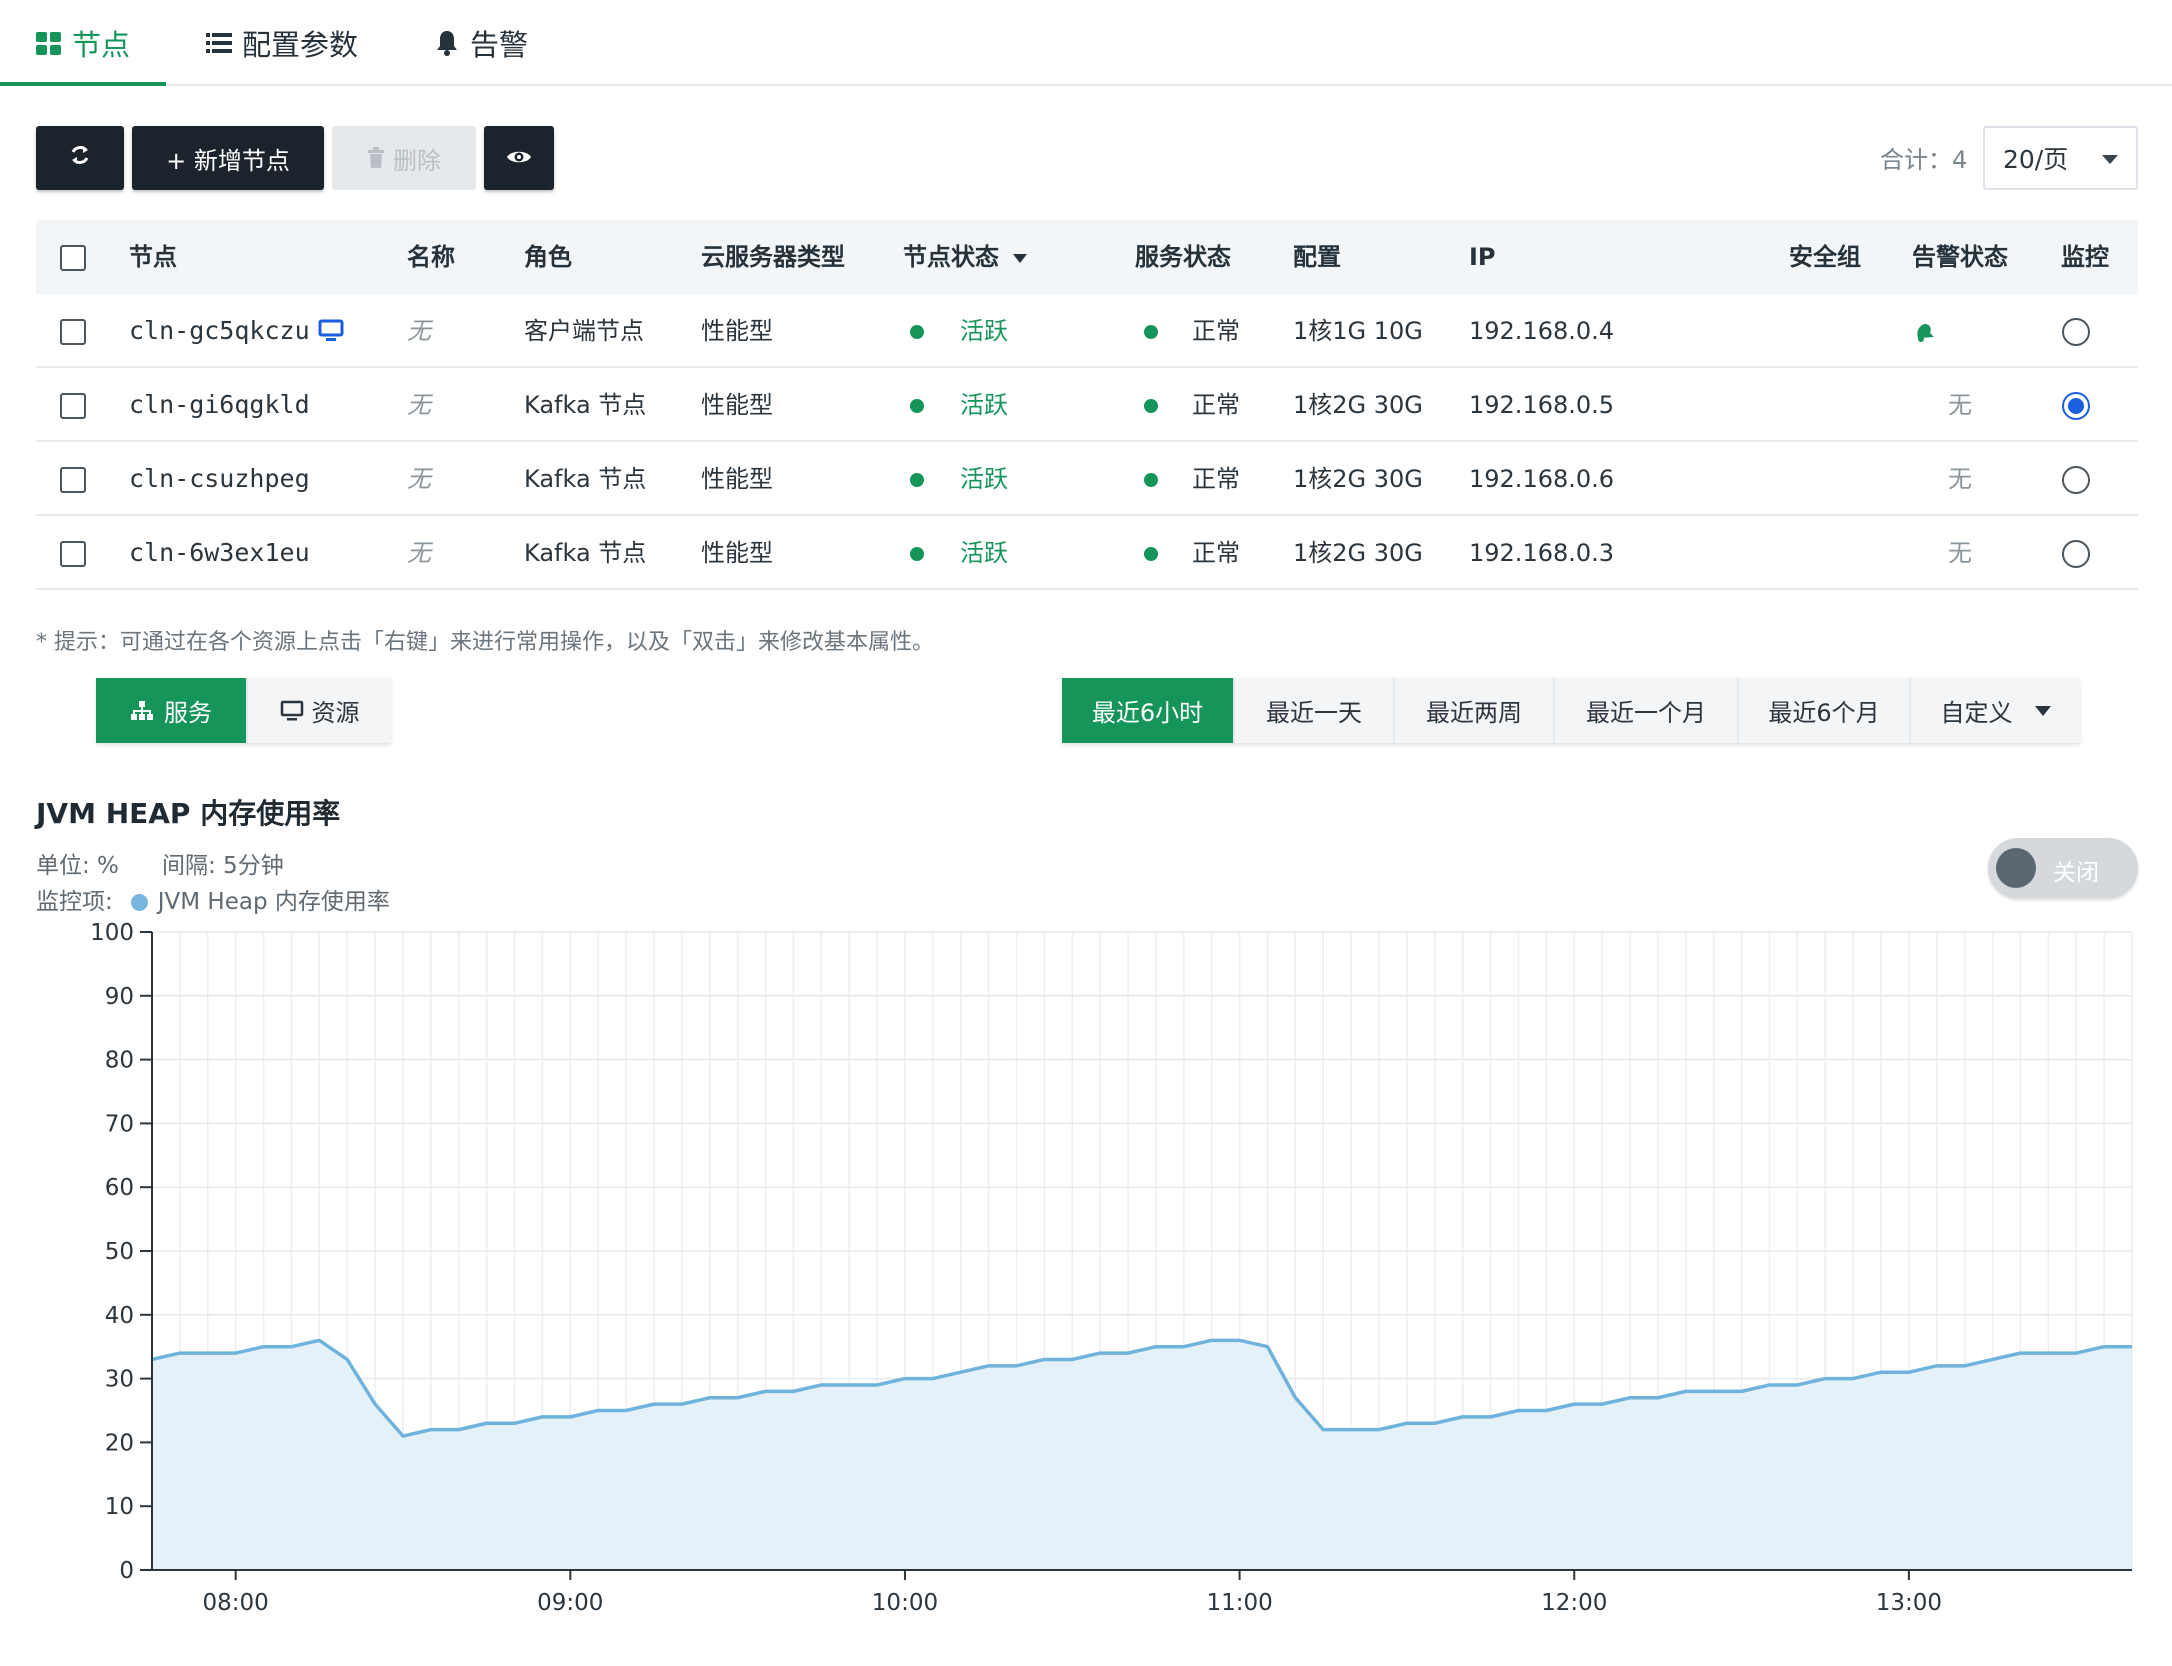  What do you see at coordinates (119, 1188) in the screenshot?
I see `y-tick-label: 60` at bounding box center [119, 1188].